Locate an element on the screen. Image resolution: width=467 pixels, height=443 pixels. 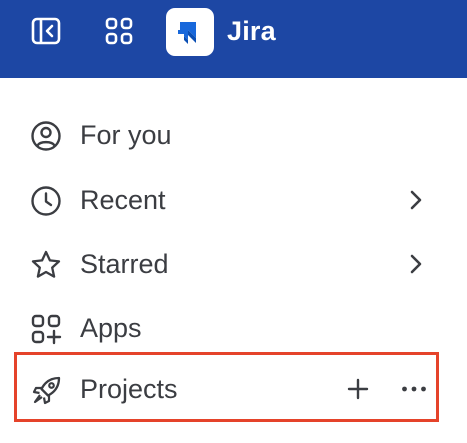
sidebar-item-recent: Recent is located at coordinates (226, 199).